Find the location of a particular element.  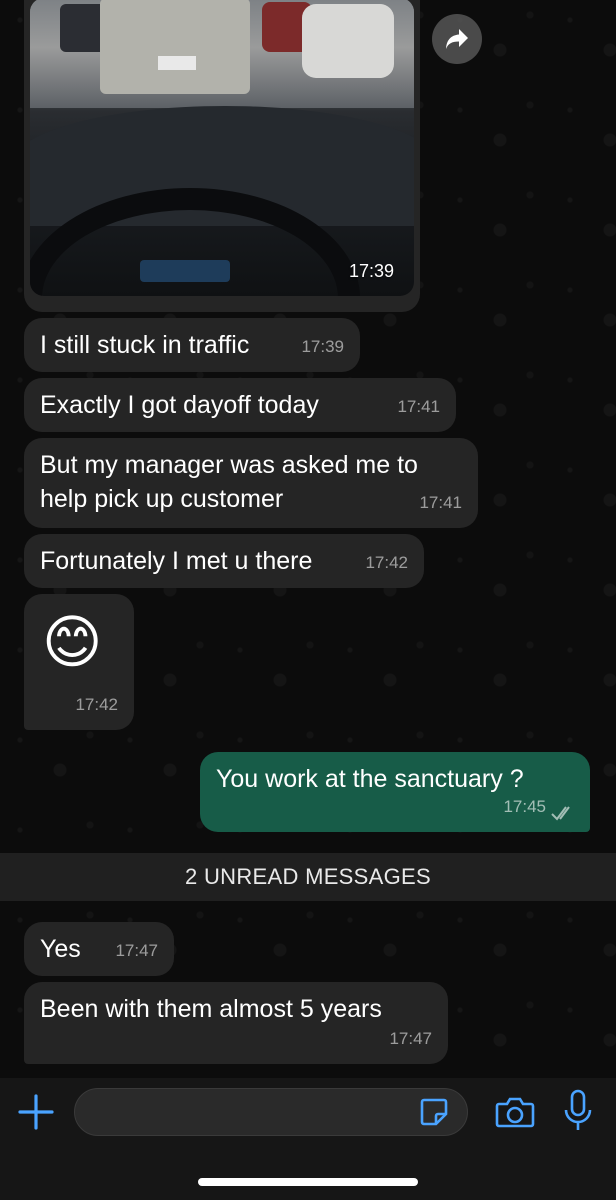

sticker-icon is located at coordinates (434, 1112).